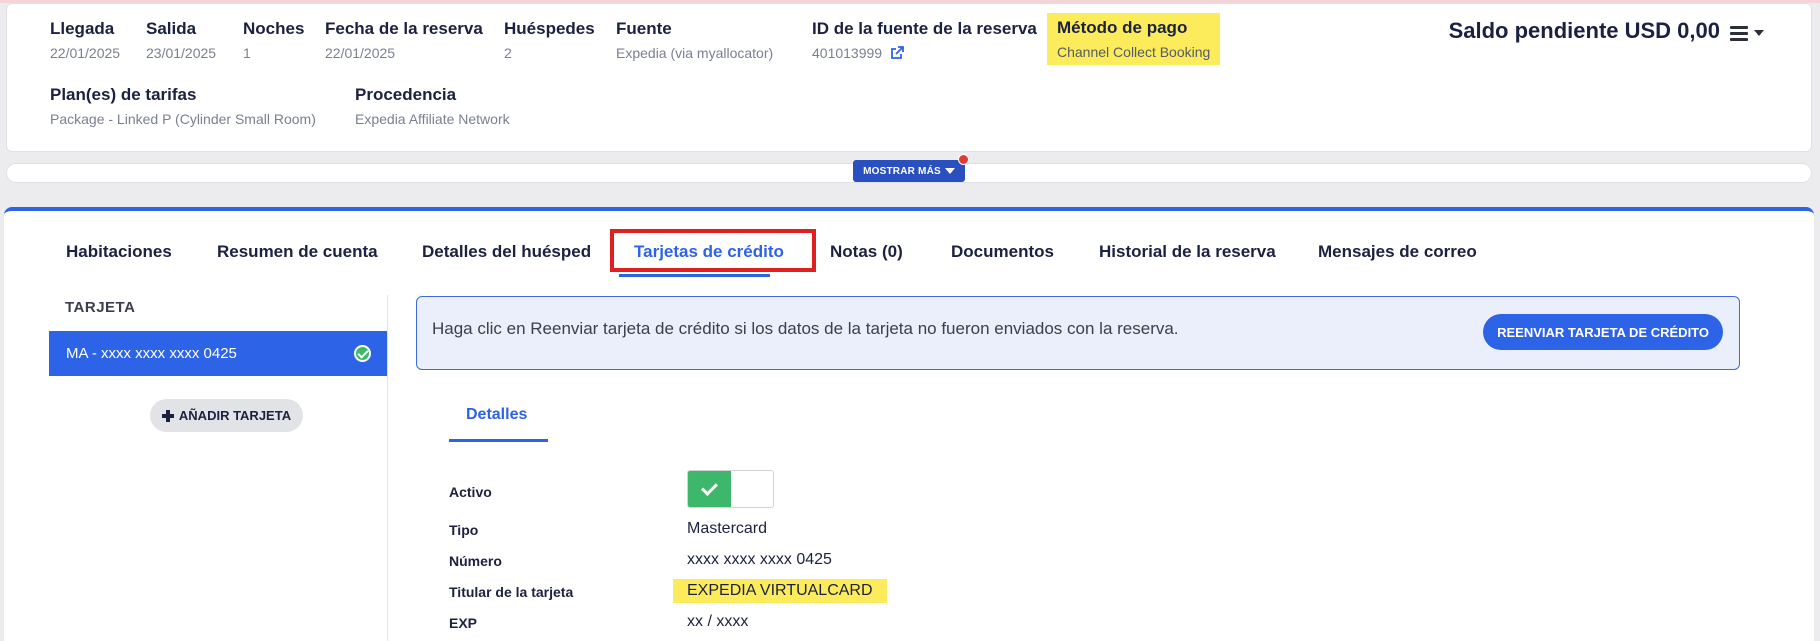 This screenshot has width=1820, height=641. I want to click on tab-notes: Notas (0), so click(866, 252).